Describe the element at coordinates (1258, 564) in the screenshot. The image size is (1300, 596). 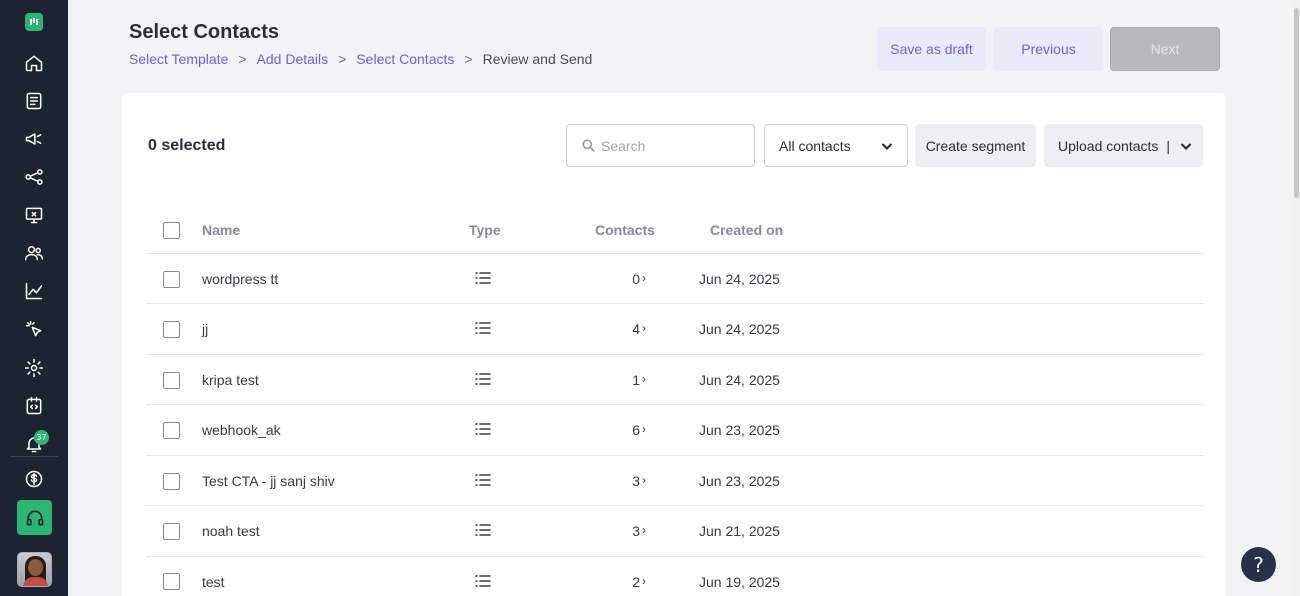
I see `help-button: ?` at that location.